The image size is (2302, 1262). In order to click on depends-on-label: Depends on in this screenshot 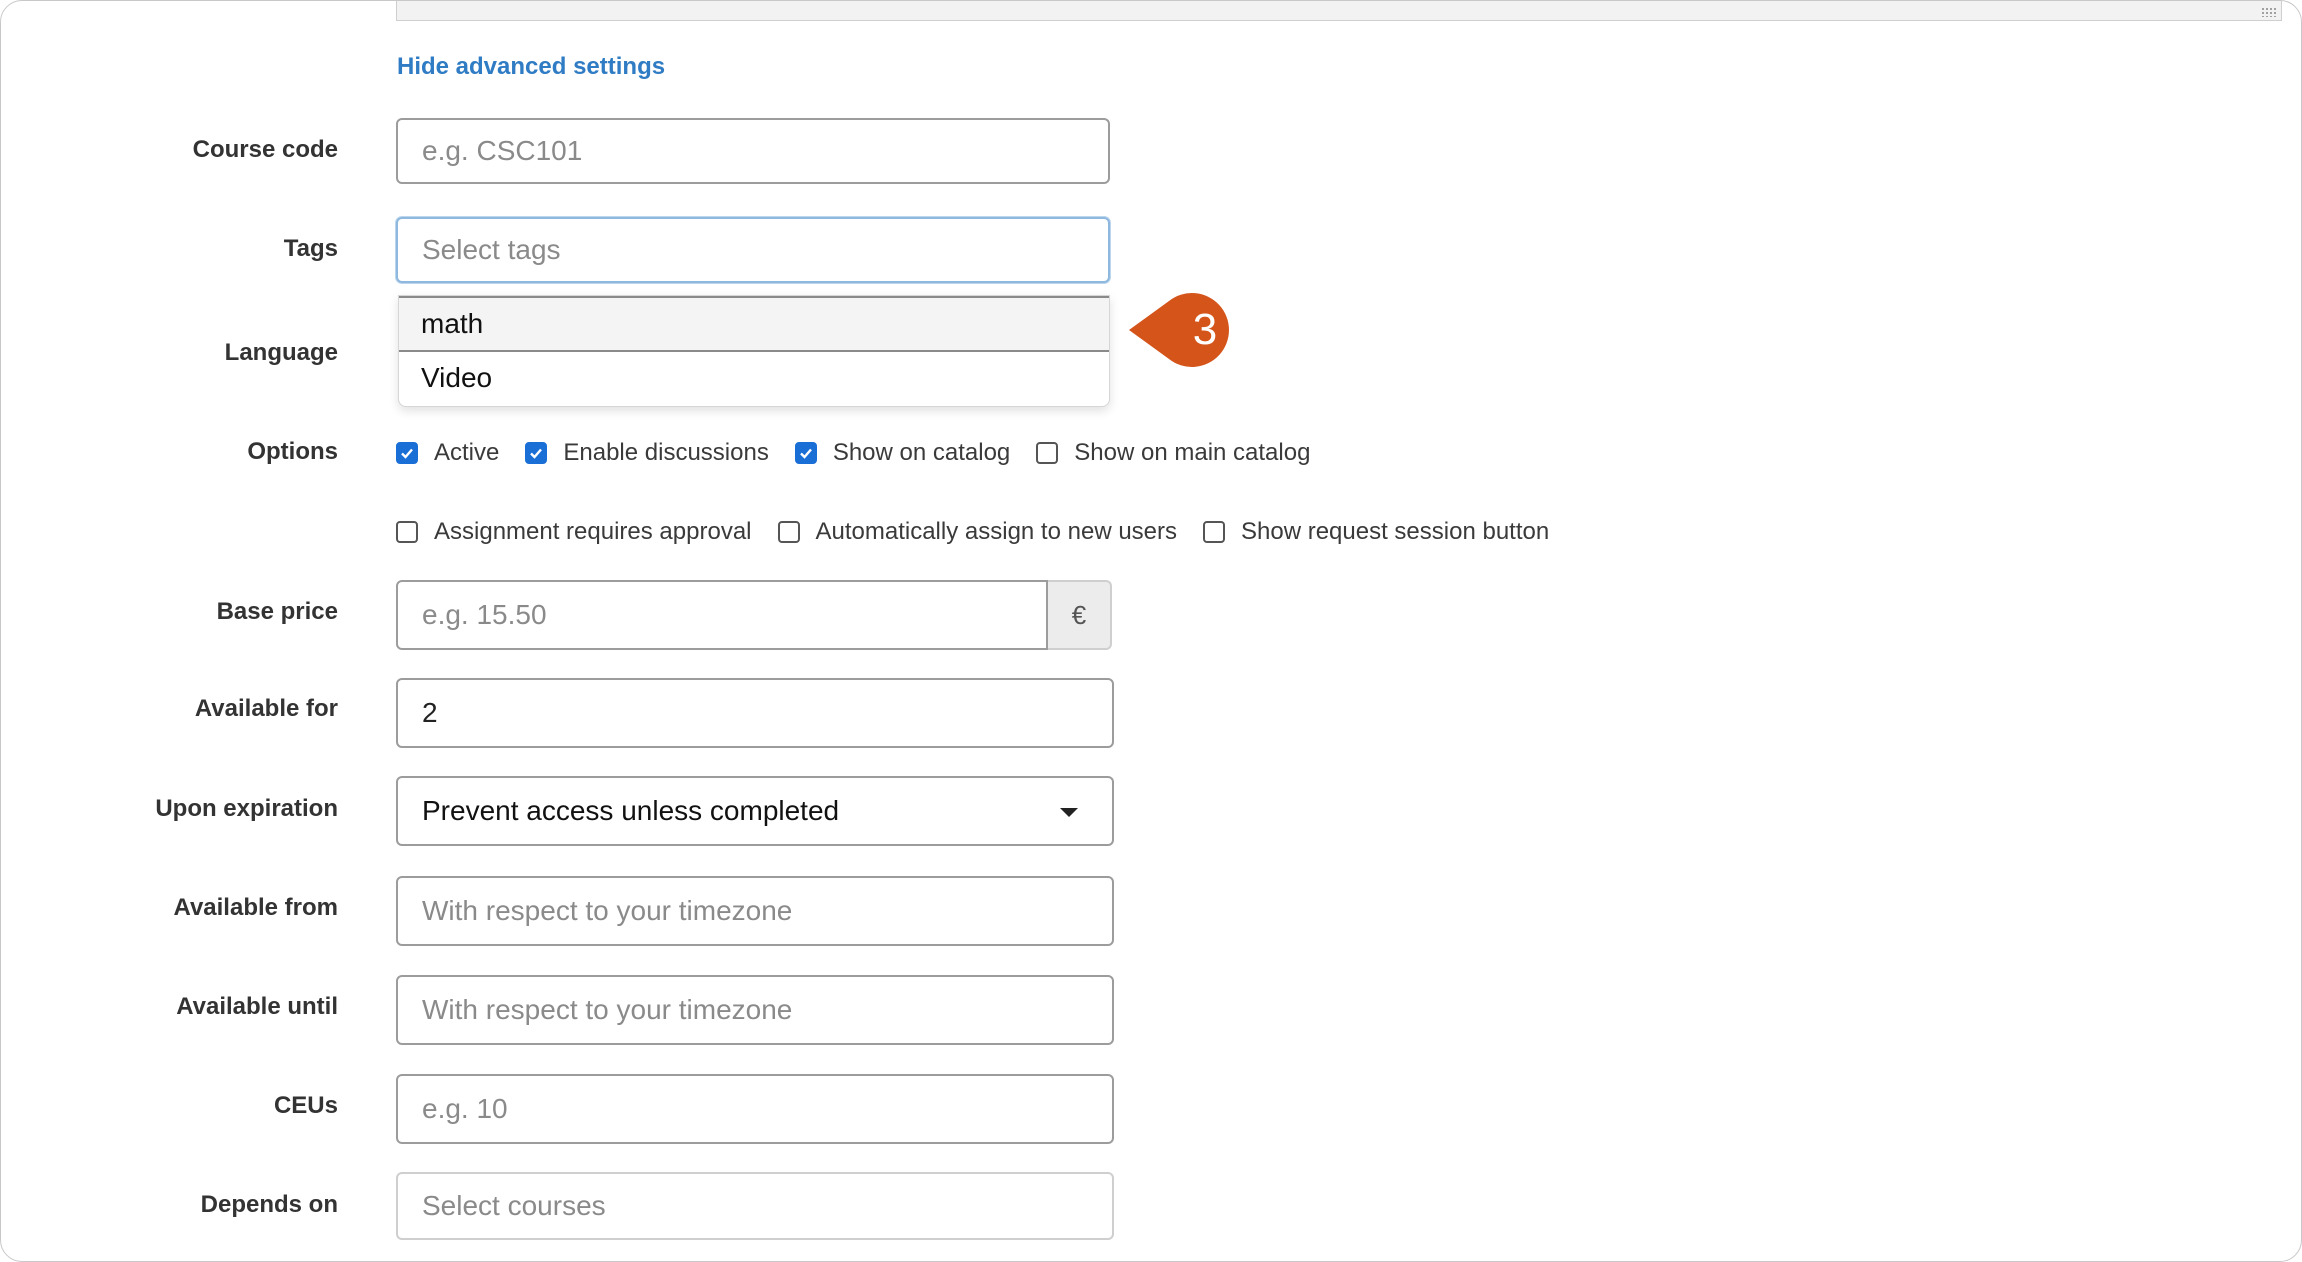, I will do `click(269, 1204)`.